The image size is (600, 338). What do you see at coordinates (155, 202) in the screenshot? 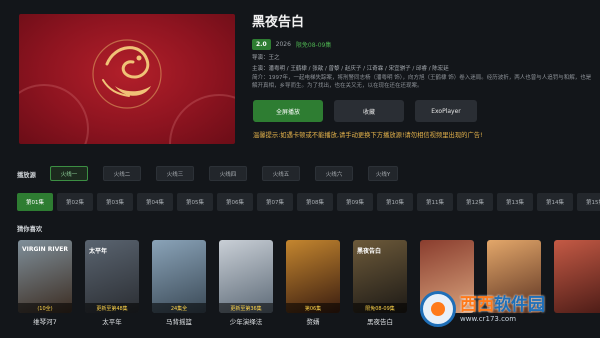
I see `episode-chip: 第04集` at bounding box center [155, 202].